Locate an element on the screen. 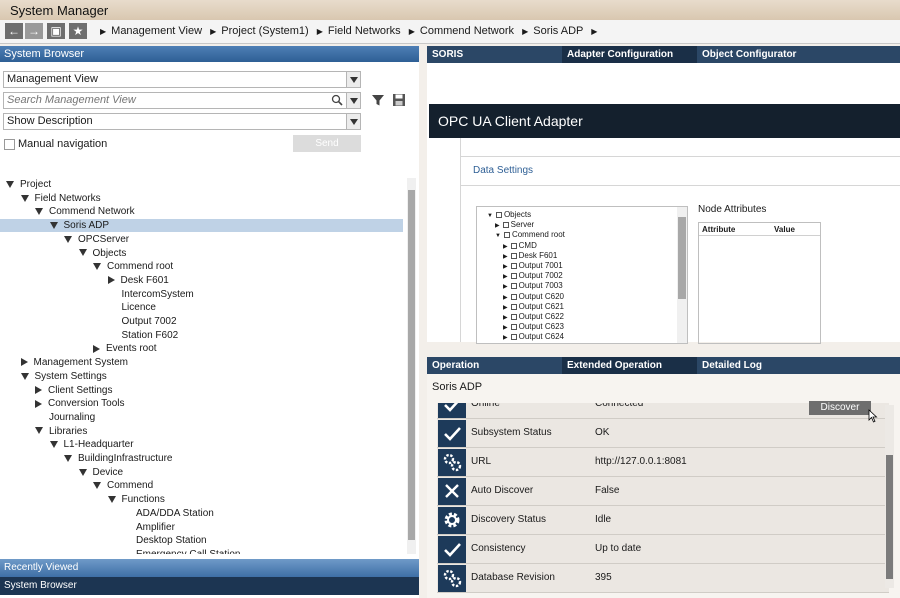 This screenshot has width=900, height=598. tree-node: Functions is located at coordinates (136, 499).